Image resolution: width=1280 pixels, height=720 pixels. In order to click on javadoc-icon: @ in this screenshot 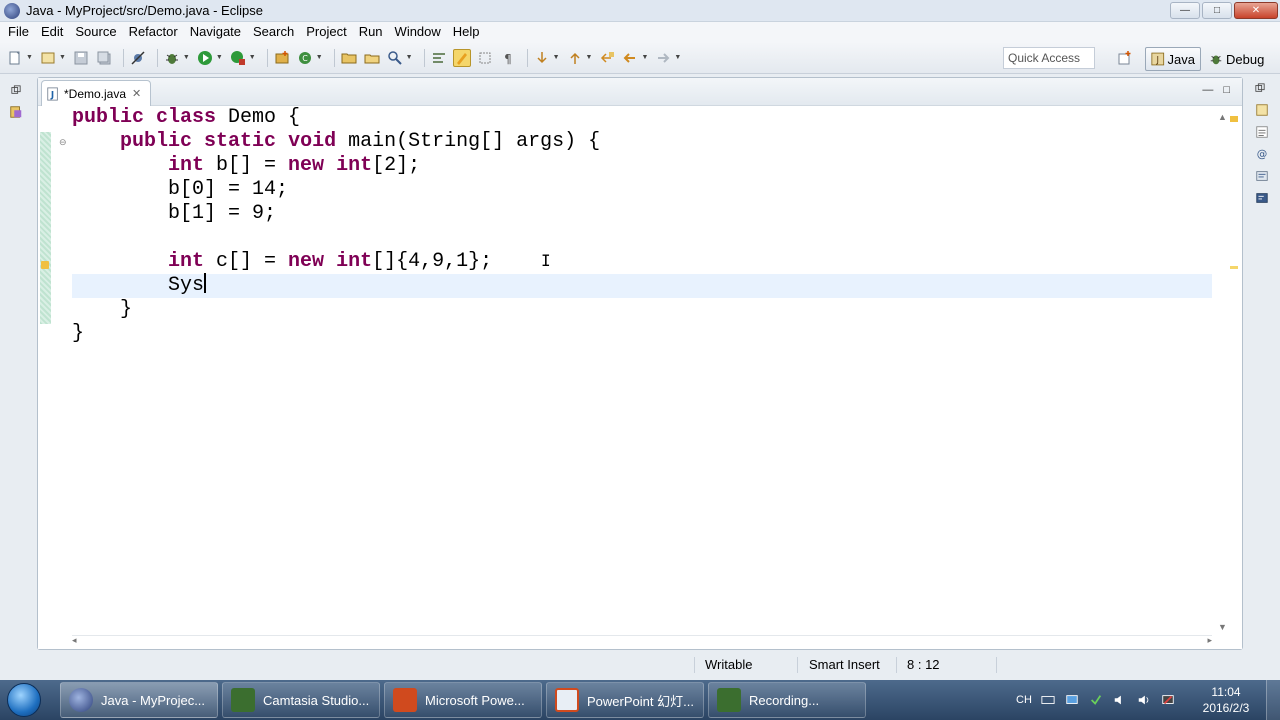, I will do `click(1263, 155)`.